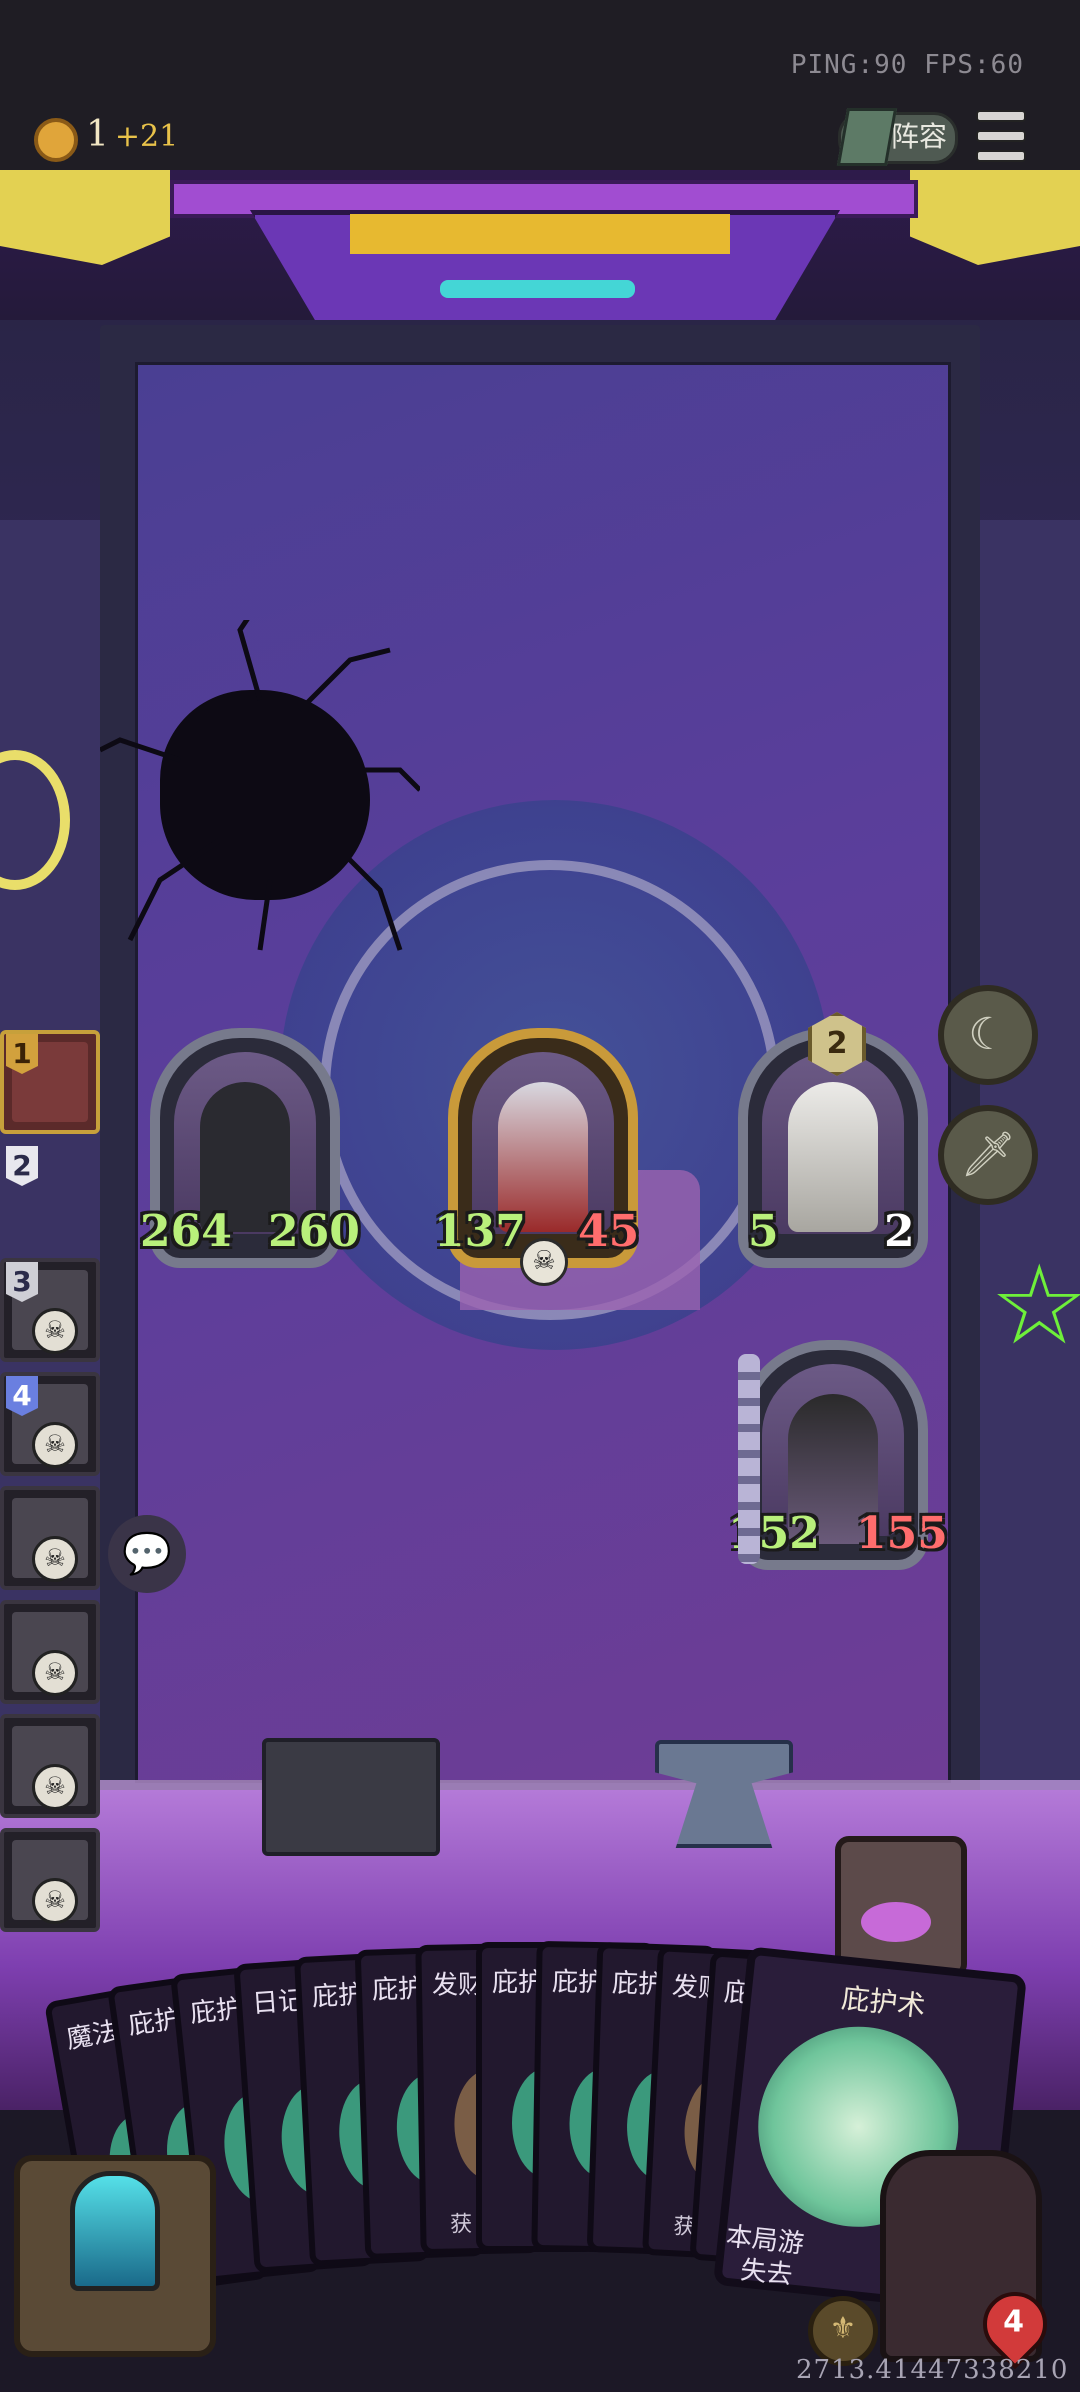 The height and width of the screenshot is (2392, 1080). I want to click on hero-health-value: 4, so click(1014, 2322).